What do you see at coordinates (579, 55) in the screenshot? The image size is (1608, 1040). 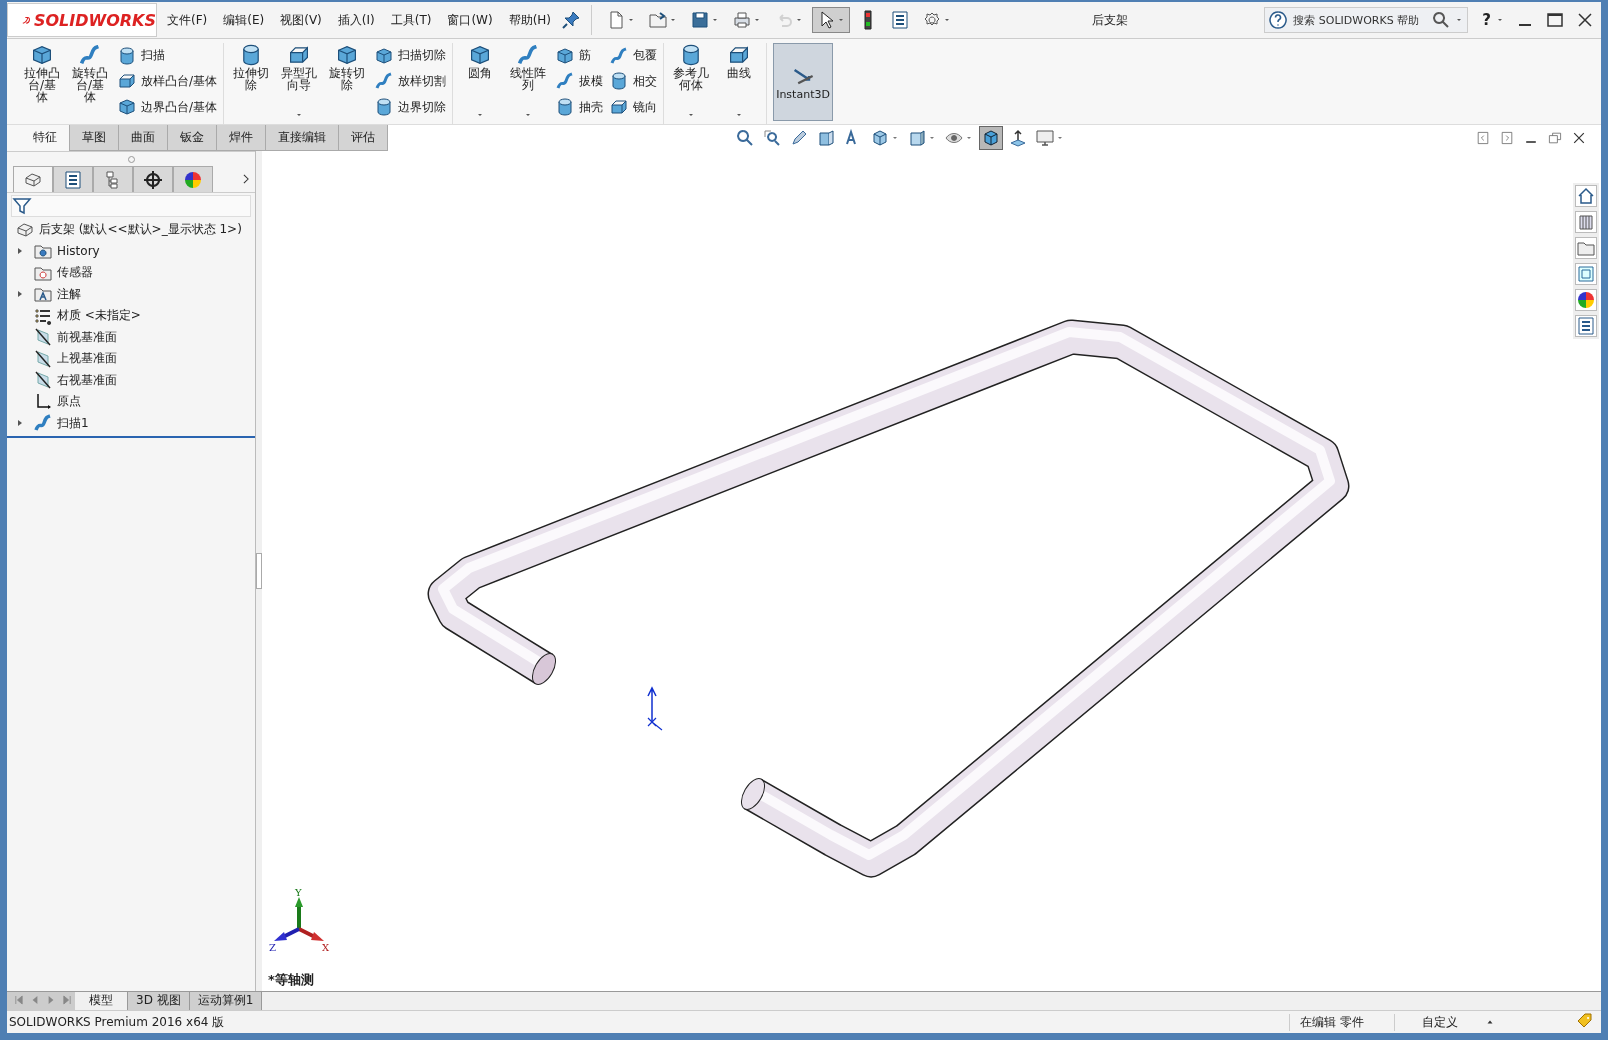 I see `ribbon-button: 筋` at bounding box center [579, 55].